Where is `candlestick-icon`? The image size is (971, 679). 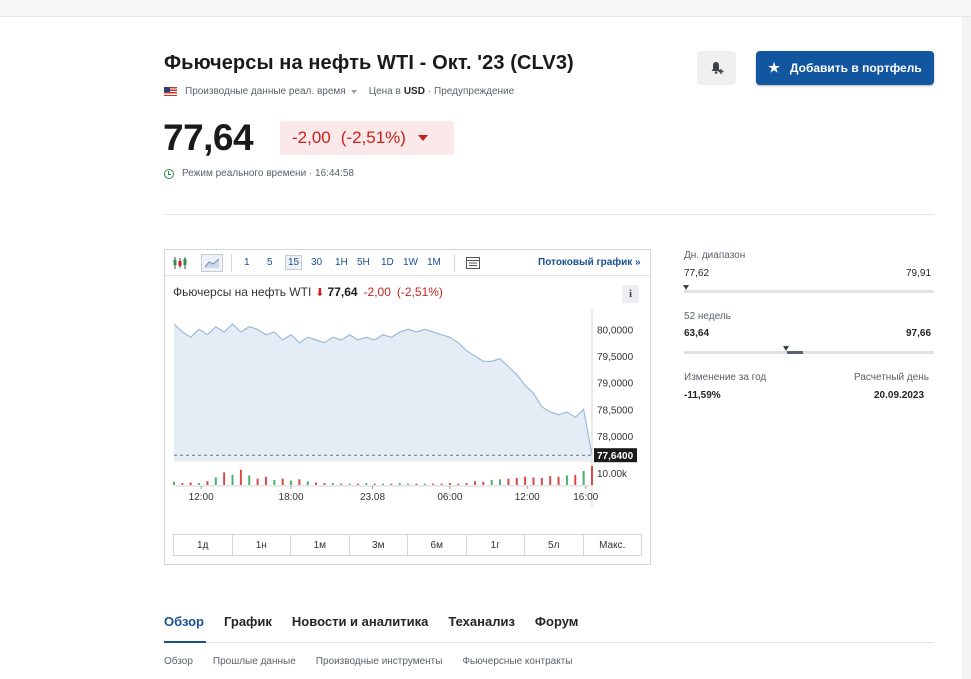 candlestick-icon is located at coordinates (180, 263).